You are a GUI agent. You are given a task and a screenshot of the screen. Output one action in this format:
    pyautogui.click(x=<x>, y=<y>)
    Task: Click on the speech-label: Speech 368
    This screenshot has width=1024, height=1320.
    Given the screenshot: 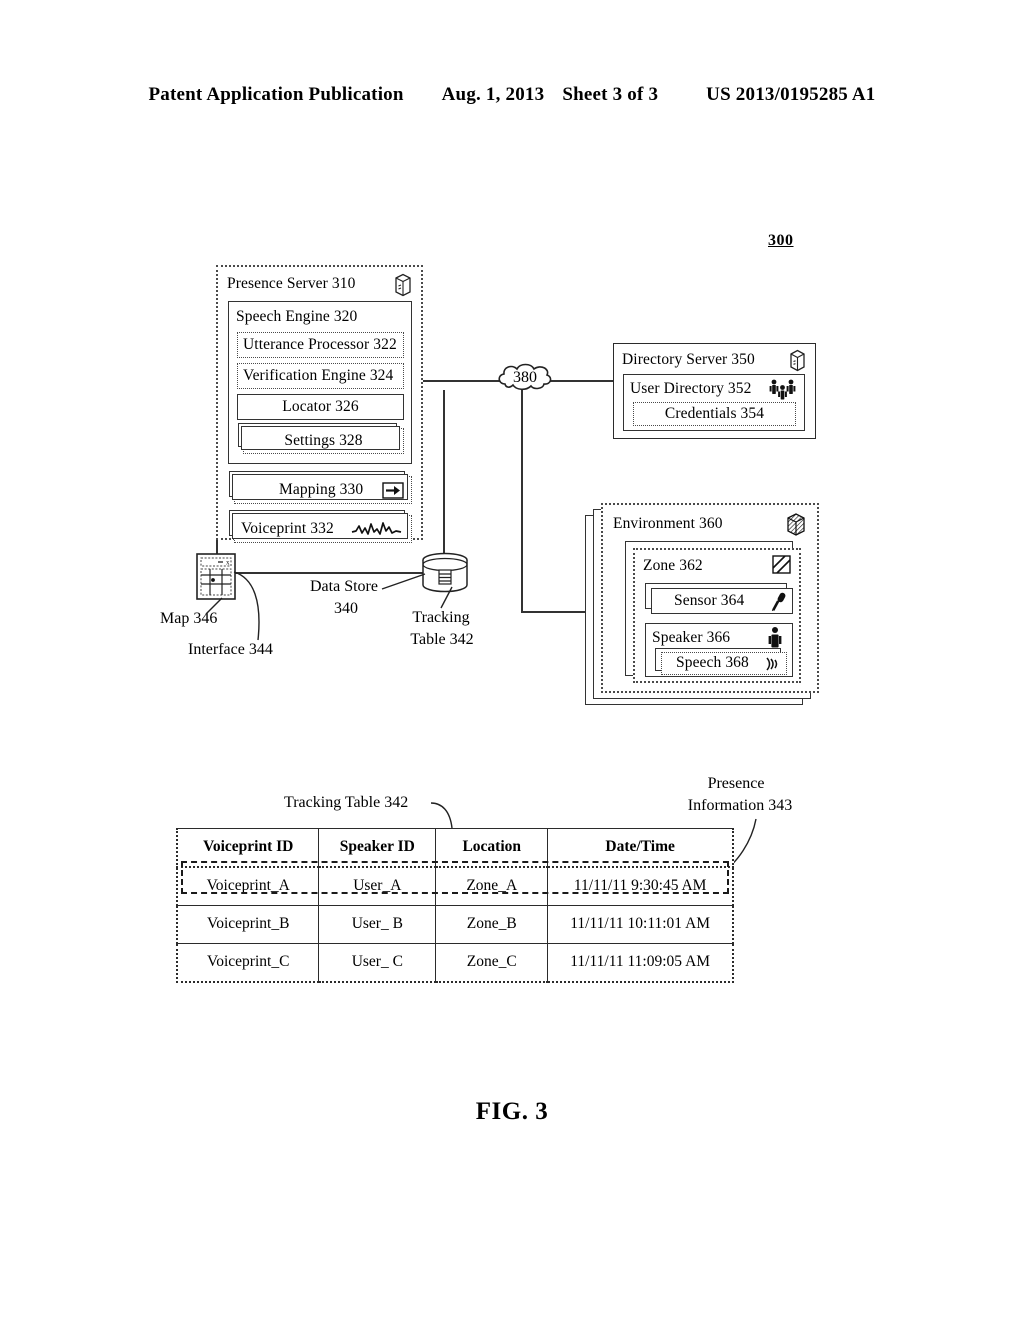 What is the action you would take?
    pyautogui.click(x=712, y=662)
    